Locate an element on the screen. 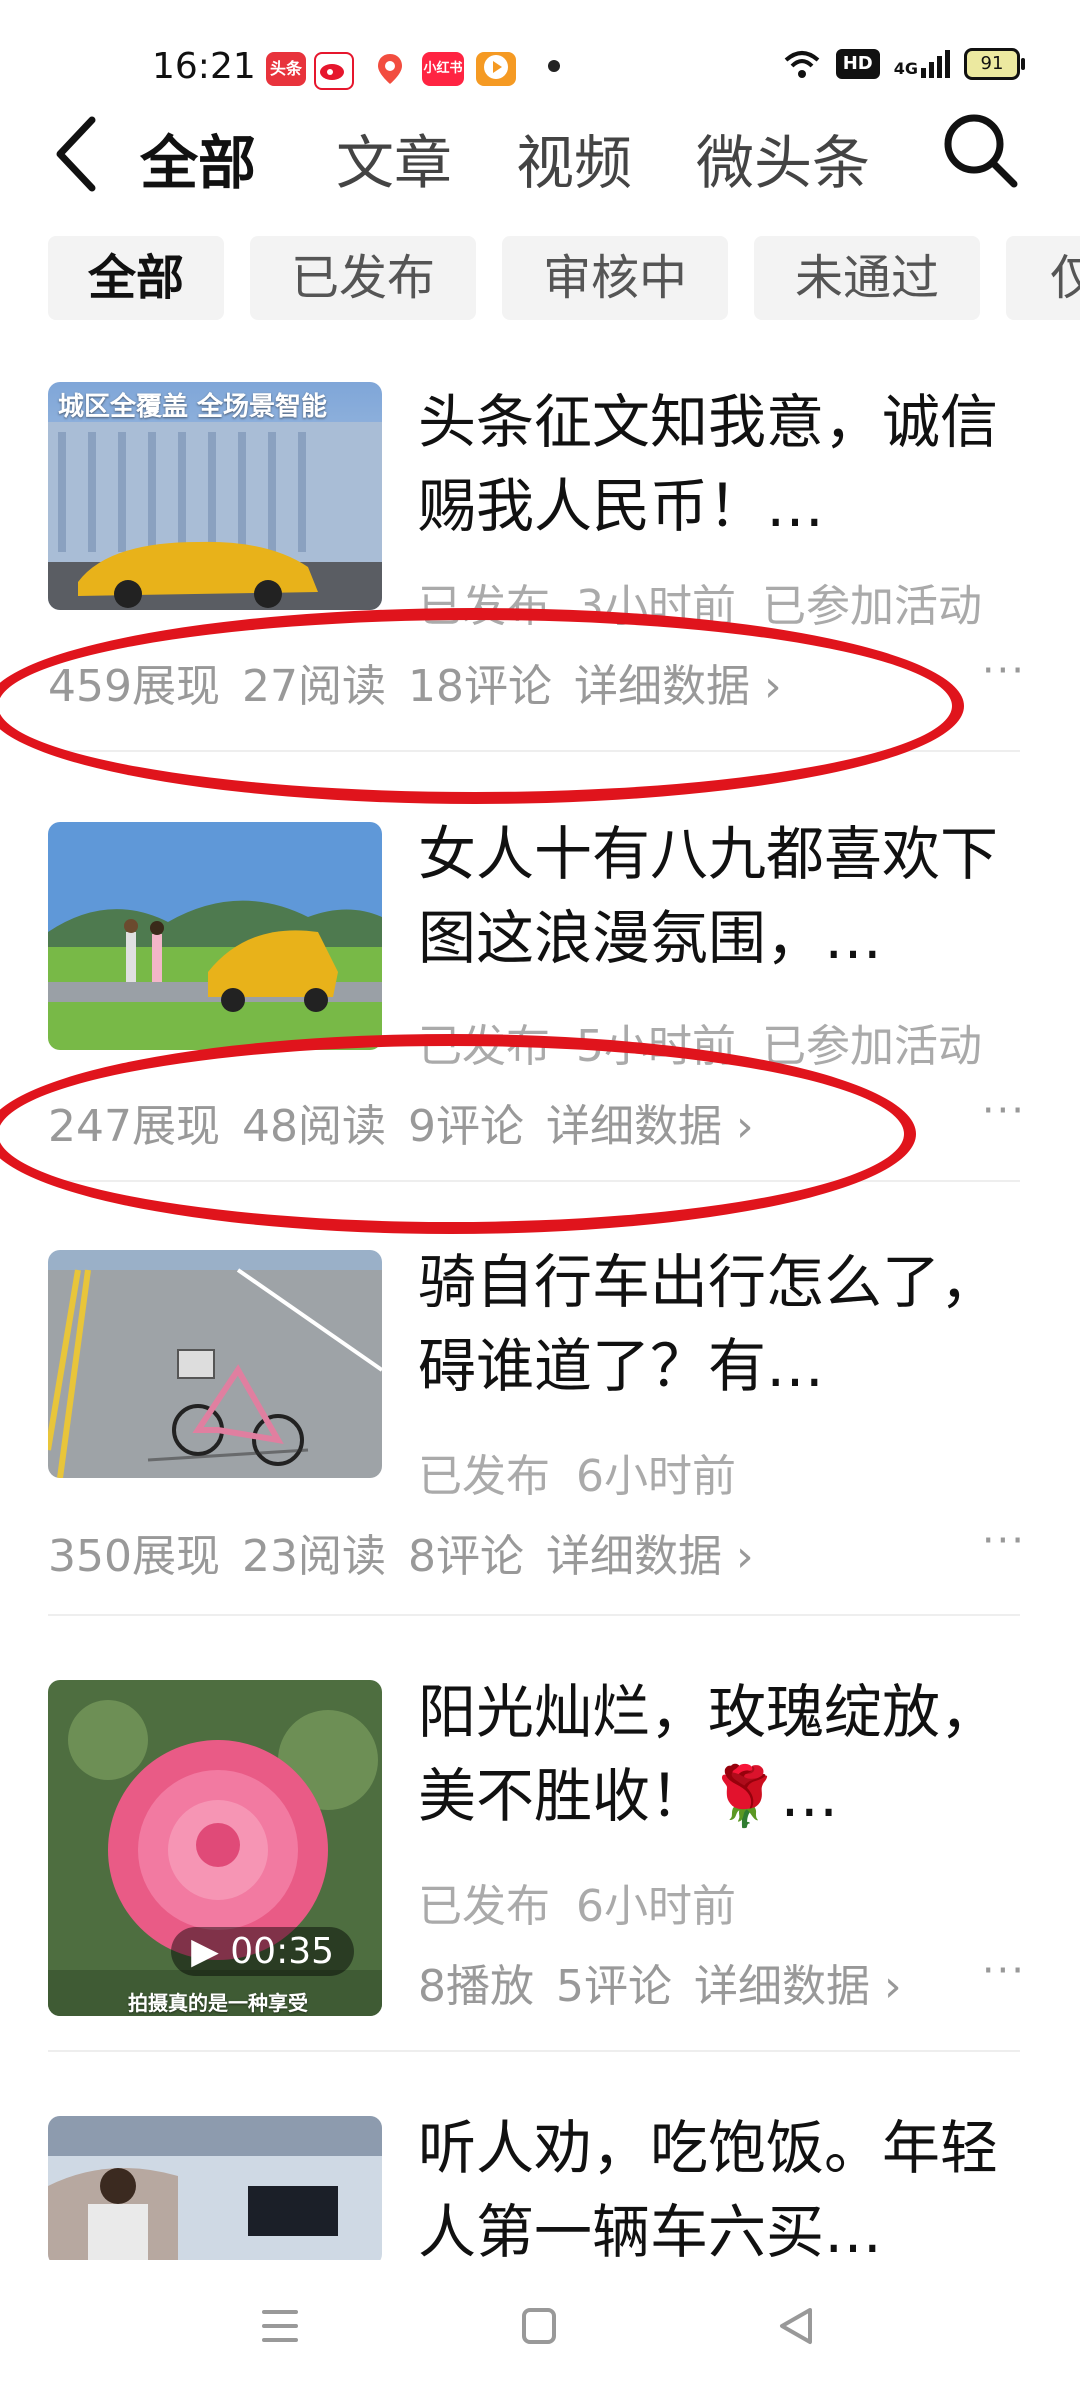 The height and width of the screenshot is (2400, 1080). status-time: 16:21 is located at coordinates (204, 66).